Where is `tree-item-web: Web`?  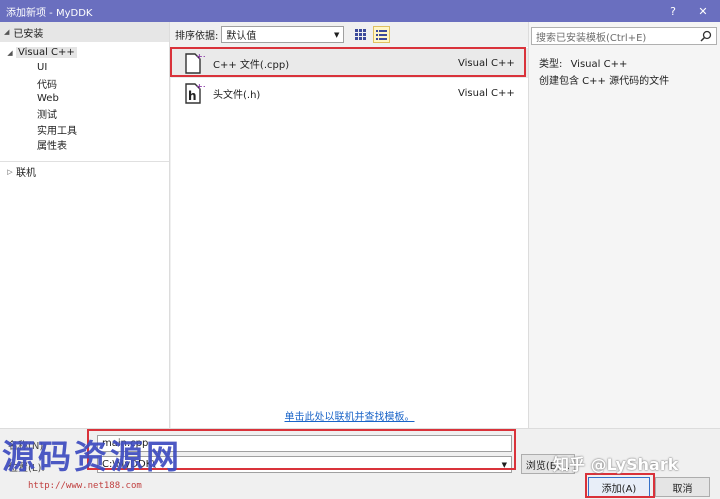 tree-item-web: Web is located at coordinates (84, 98).